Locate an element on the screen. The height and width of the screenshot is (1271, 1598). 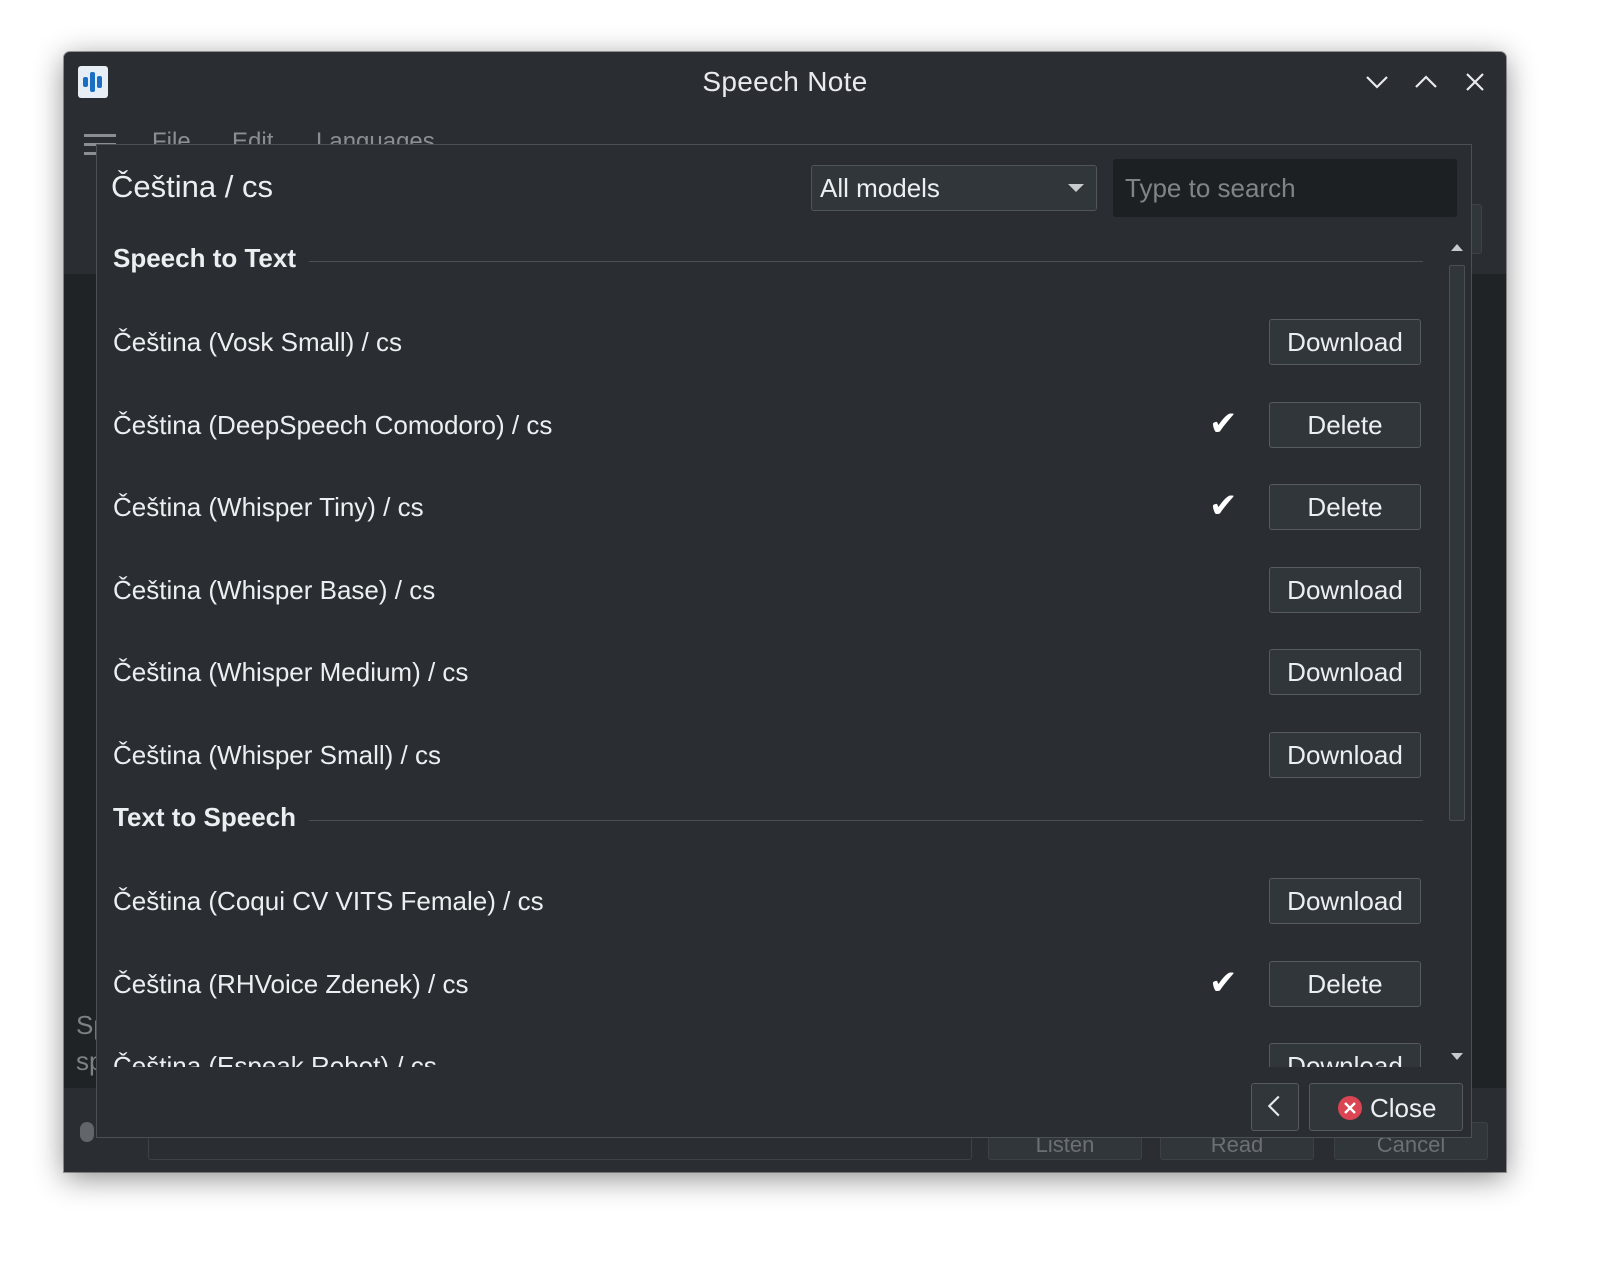
model-row: Čeština (Vosk Small) / cs Download is located at coordinates (769, 348).